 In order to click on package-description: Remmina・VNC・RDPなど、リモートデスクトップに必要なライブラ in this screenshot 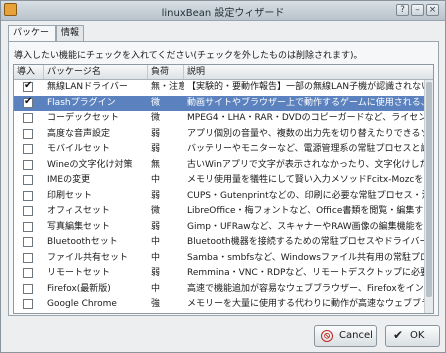, I will do `click(306, 273)`.